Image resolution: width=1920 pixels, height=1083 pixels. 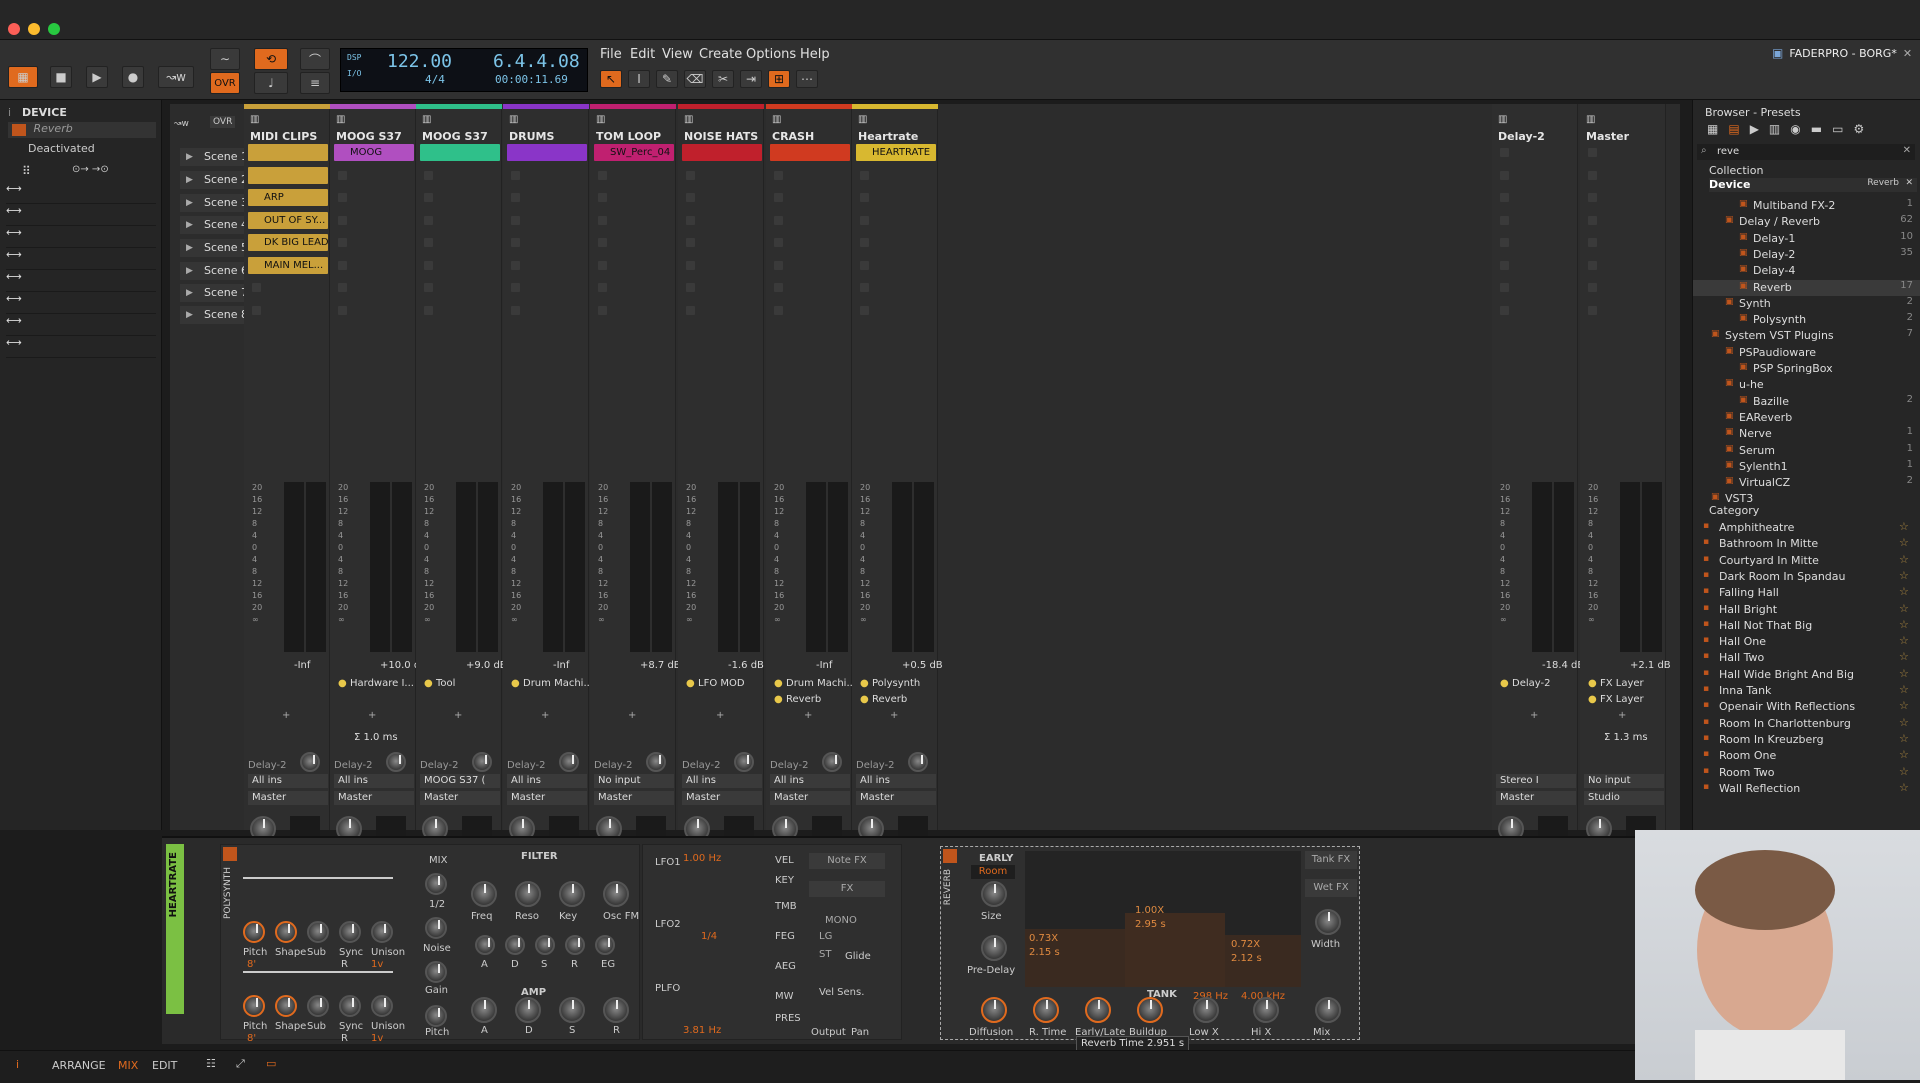 What do you see at coordinates (216, 315) in the screenshot?
I see `scene-launch: Scene 8` at bounding box center [216, 315].